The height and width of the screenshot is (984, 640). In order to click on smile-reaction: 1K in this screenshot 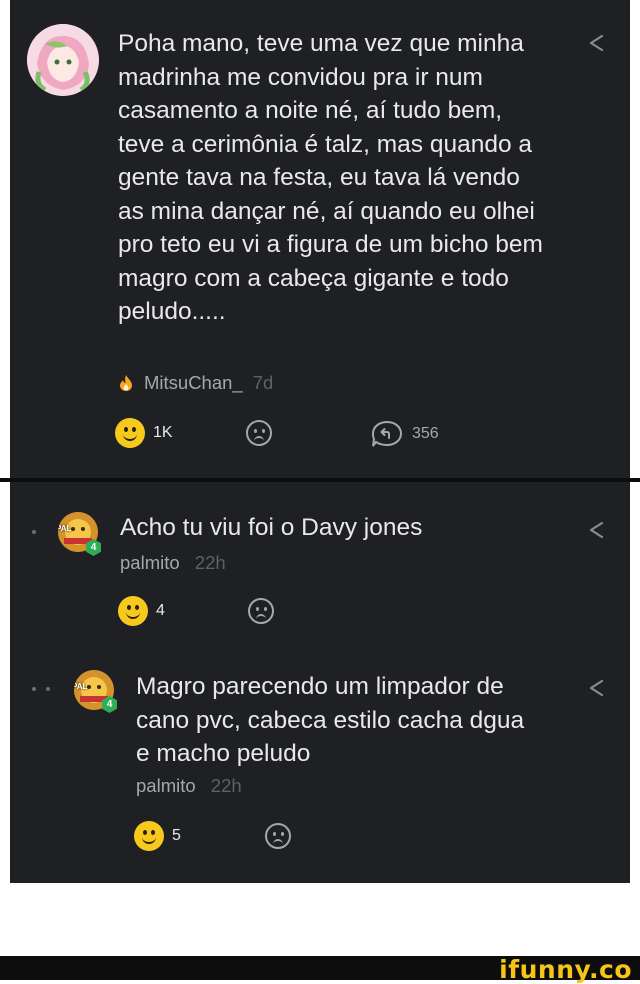, I will do `click(144, 433)`.